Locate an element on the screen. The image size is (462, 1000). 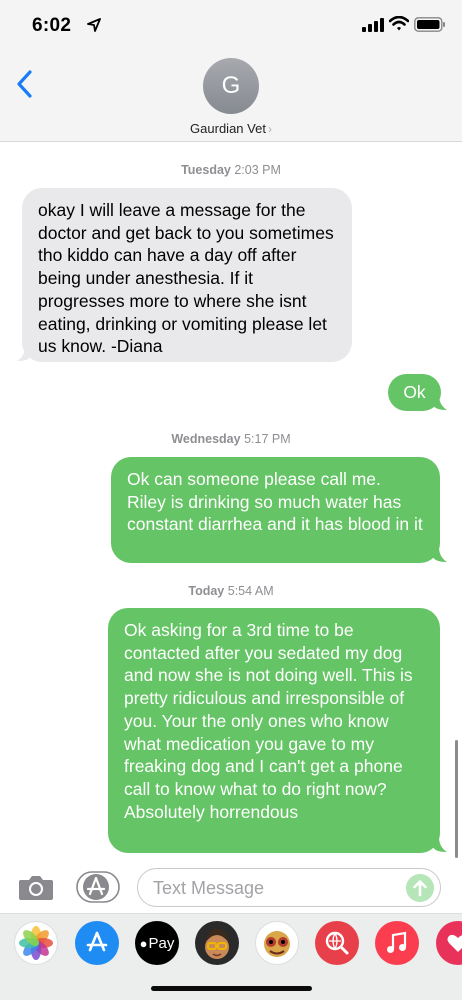
contact-name-button: Gaurdian Vet › is located at coordinates (231, 128).